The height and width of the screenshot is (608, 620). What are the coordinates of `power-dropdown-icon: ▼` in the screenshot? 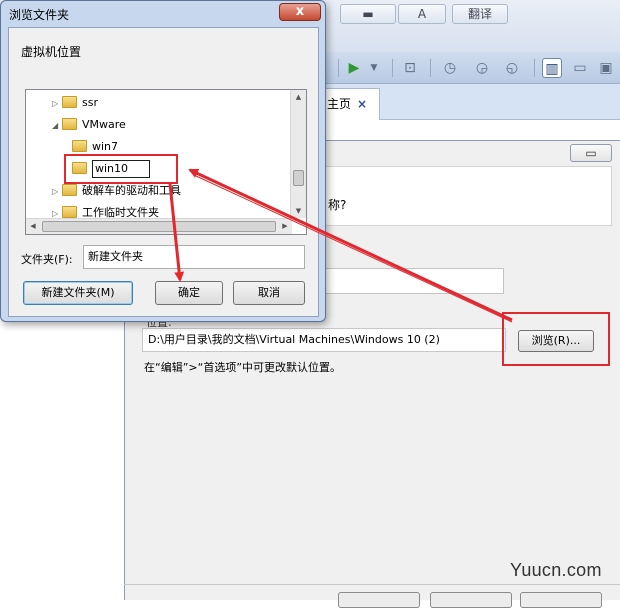 It's located at (374, 68).